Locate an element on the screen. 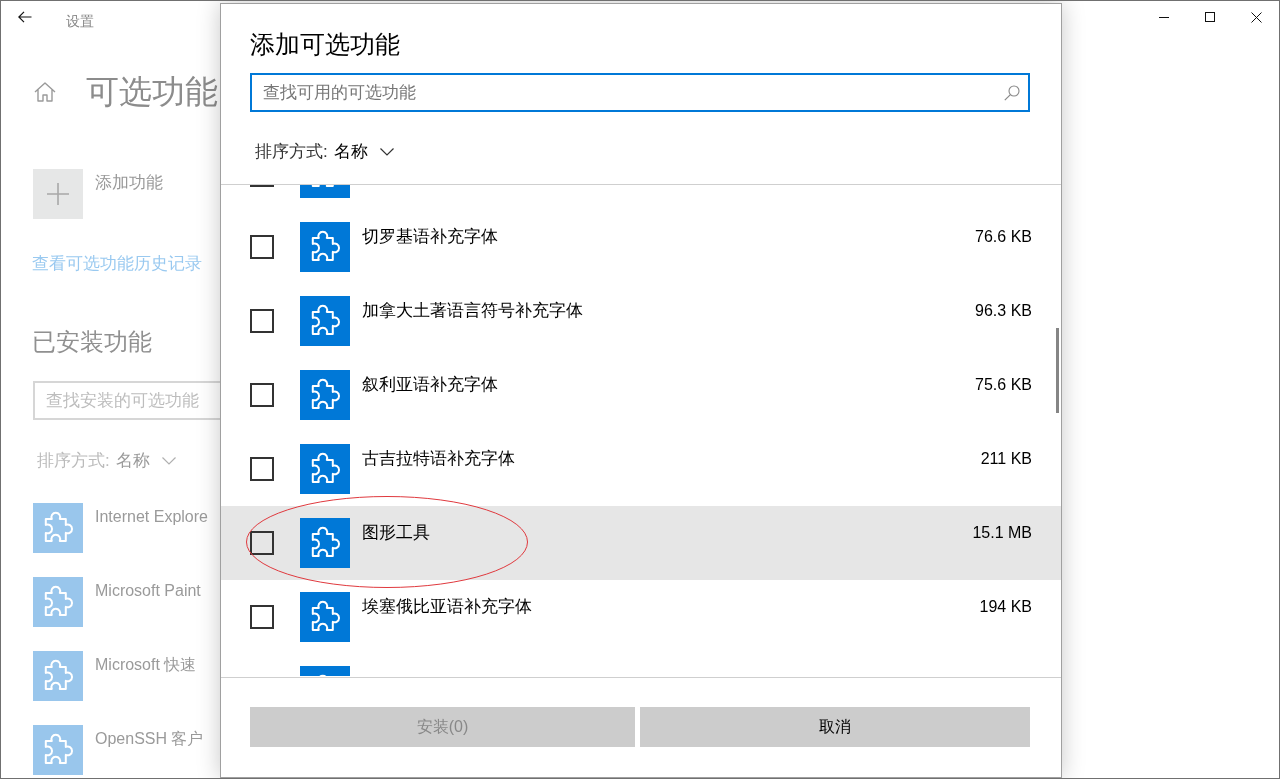 This screenshot has width=1280, height=779. feature-size: 211 KB is located at coordinates (1006, 459).